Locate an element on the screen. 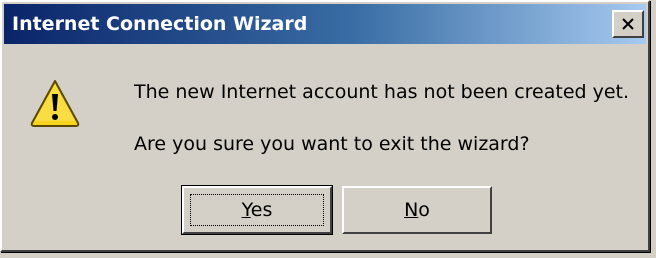 The width and height of the screenshot is (656, 258). no-button-label: No is located at coordinates (417, 210).